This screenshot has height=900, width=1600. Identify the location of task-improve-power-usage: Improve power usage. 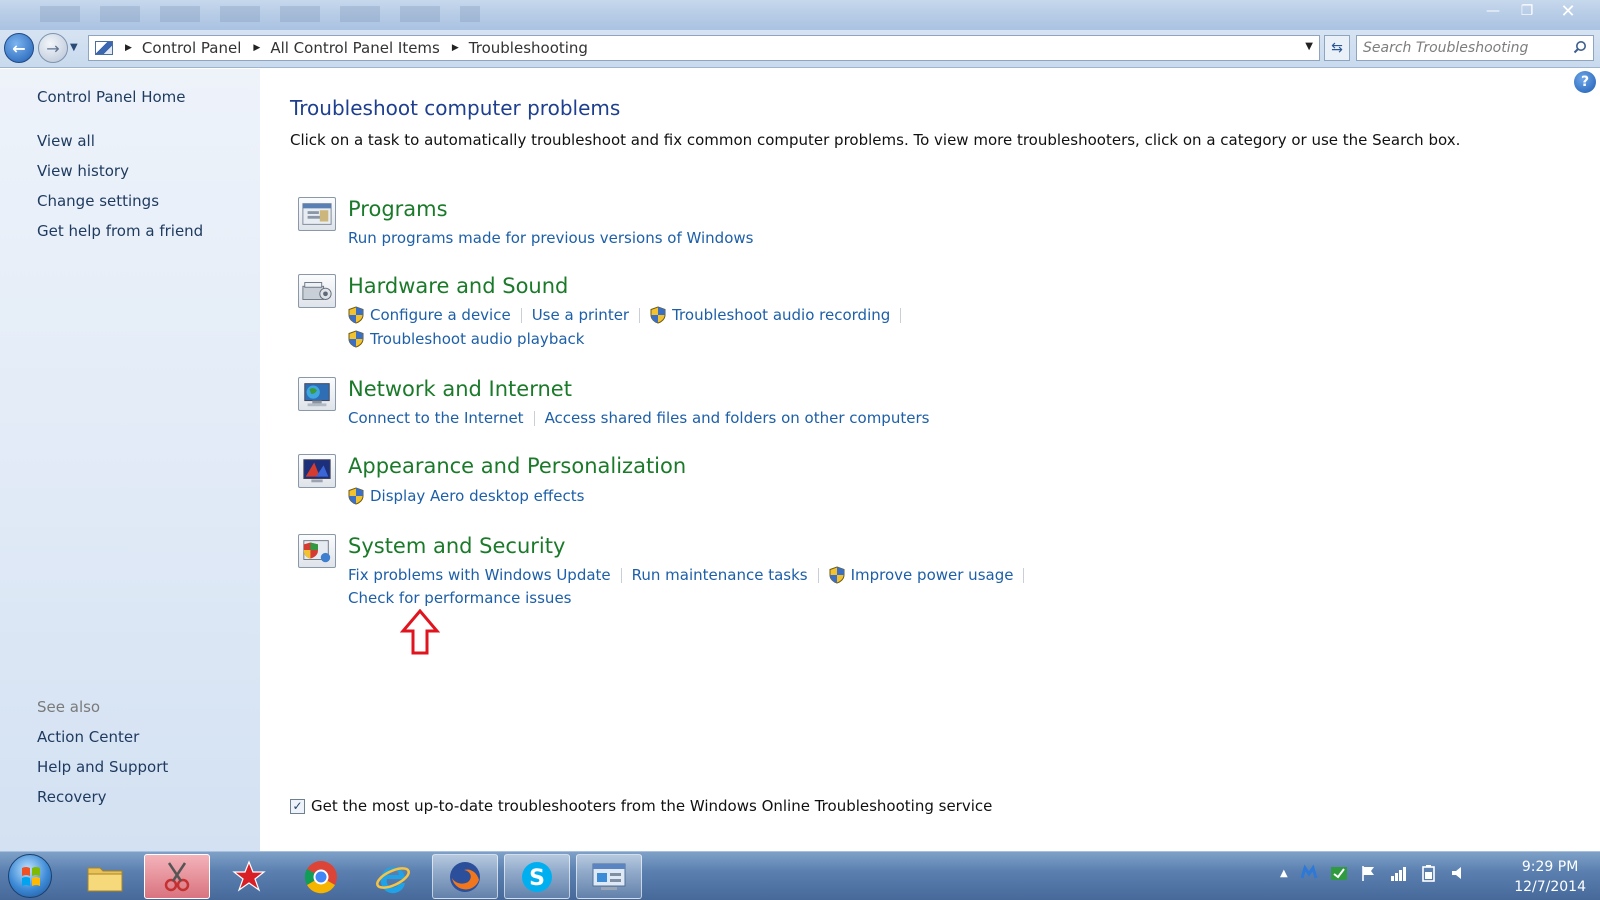
(921, 575).